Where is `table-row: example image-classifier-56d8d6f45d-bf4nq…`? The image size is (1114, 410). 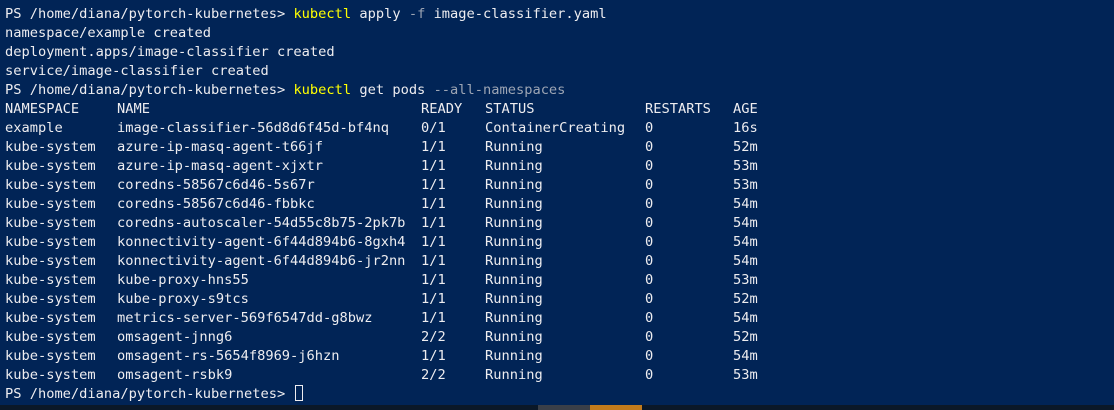
table-row: example image-classifier-56d8d6f45d-bf4nq… is located at coordinates (557, 128).